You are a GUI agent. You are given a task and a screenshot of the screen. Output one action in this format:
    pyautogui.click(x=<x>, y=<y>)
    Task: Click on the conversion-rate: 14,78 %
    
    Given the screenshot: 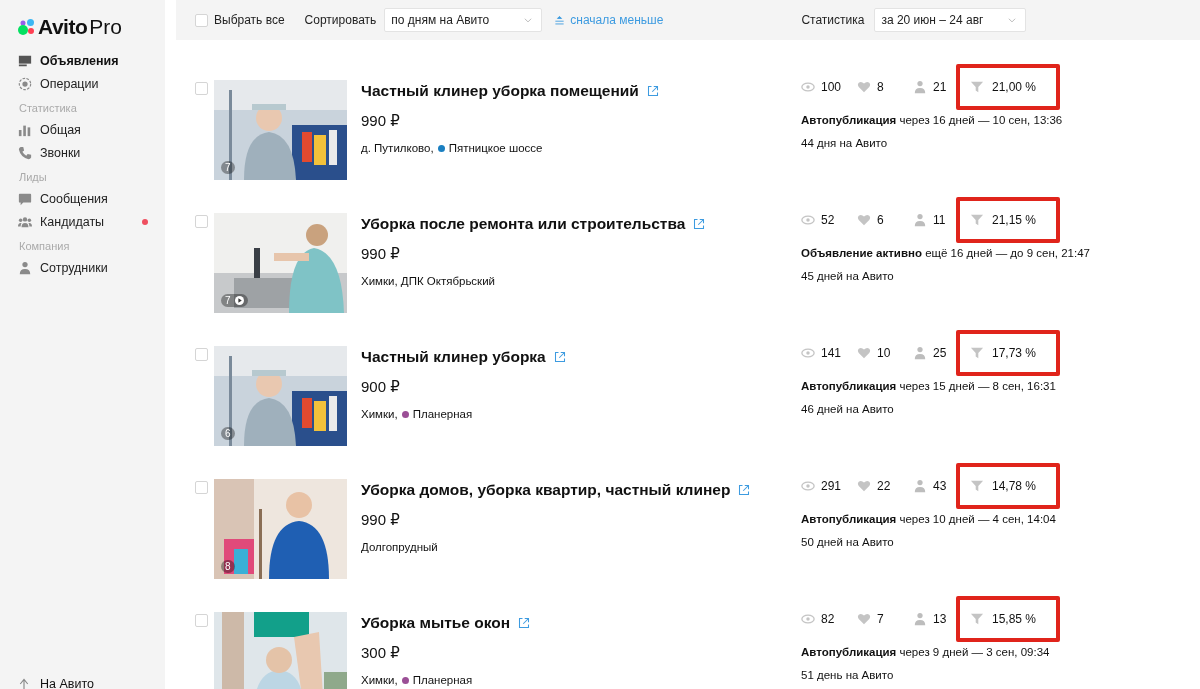 What is the action you would take?
    pyautogui.click(x=1014, y=486)
    